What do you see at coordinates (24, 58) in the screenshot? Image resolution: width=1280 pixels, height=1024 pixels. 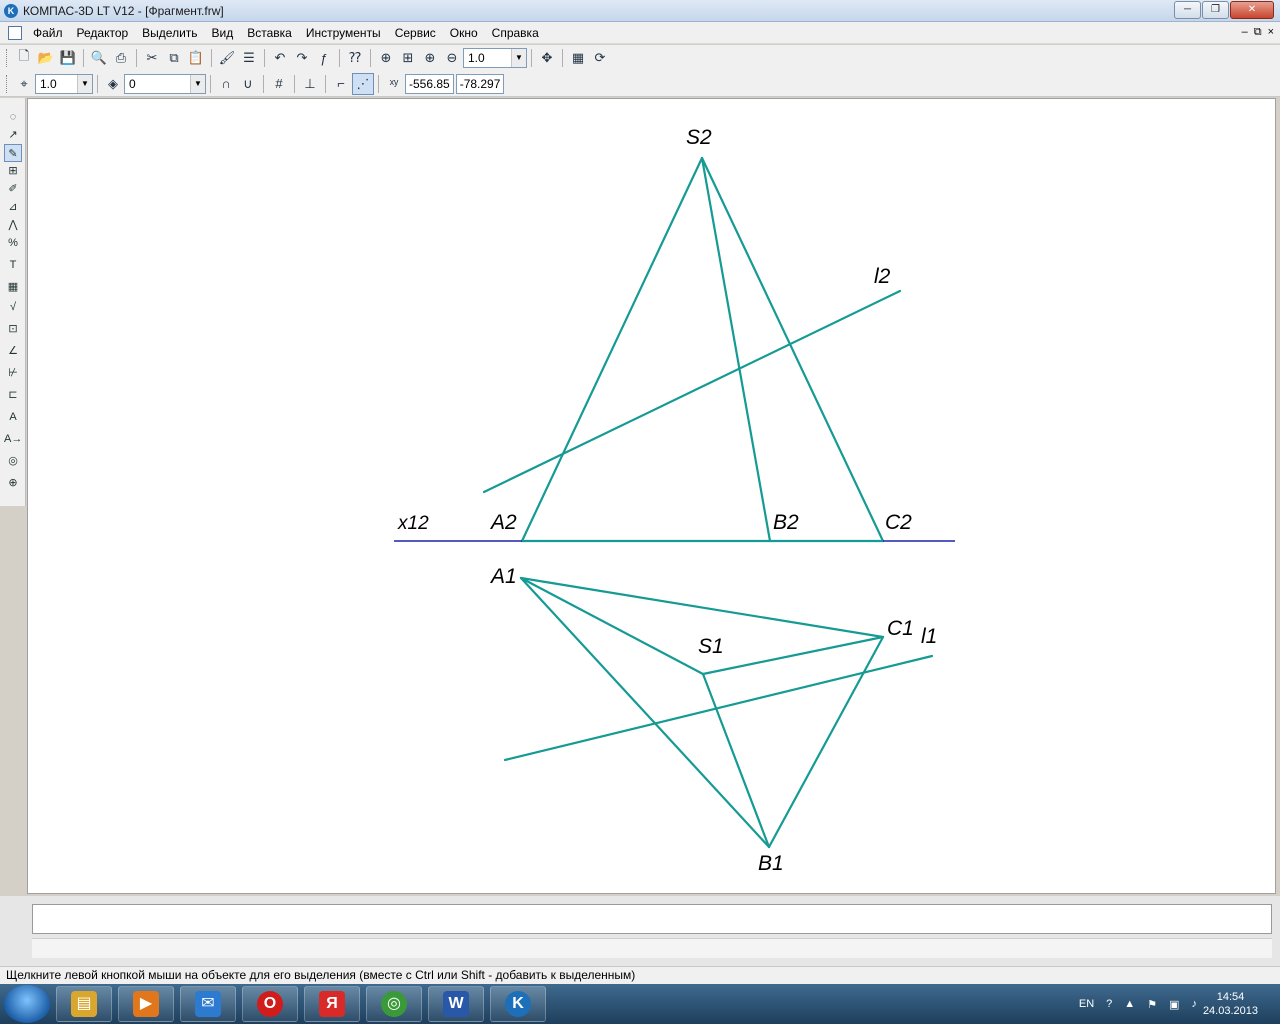 I see `new-document-icon: 🗋` at bounding box center [24, 58].